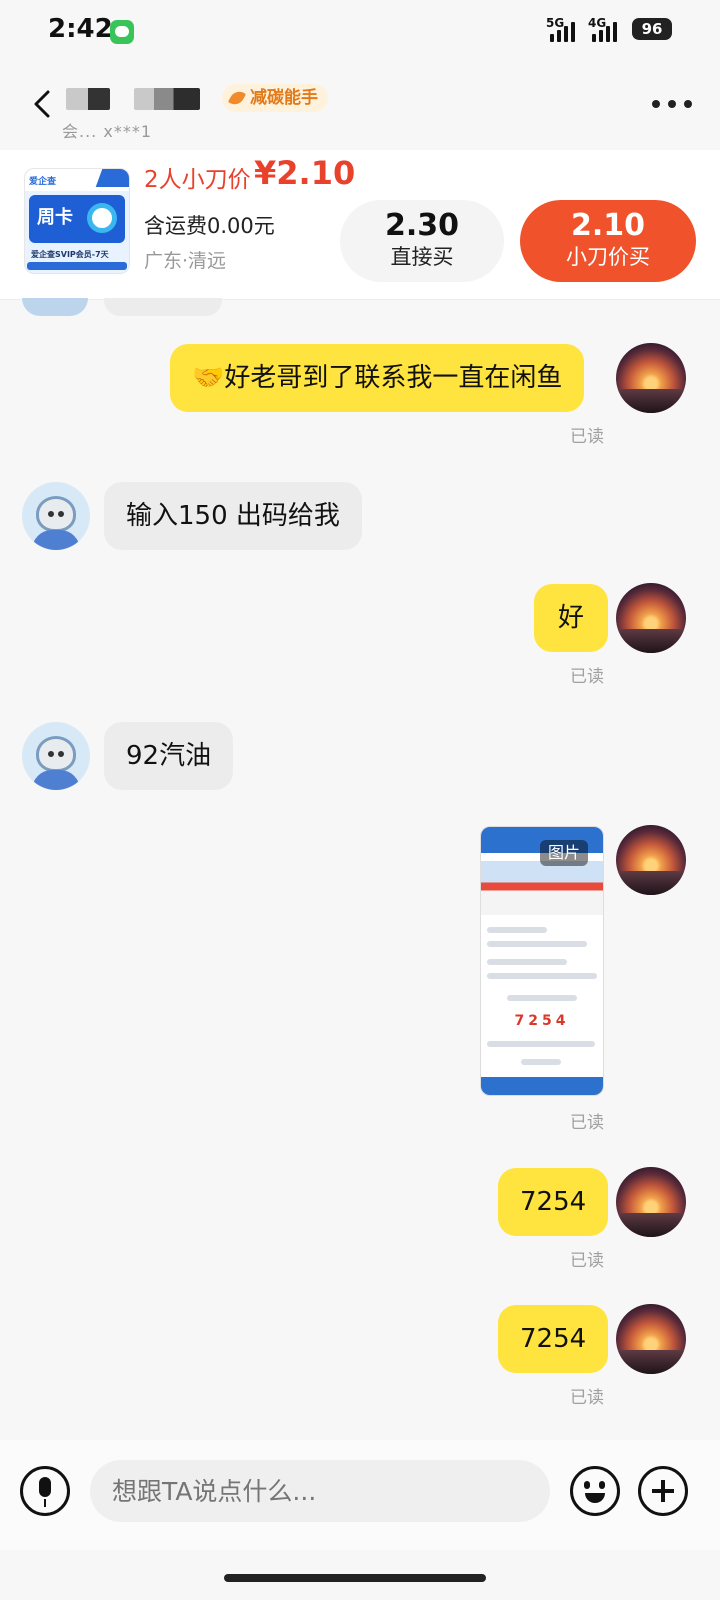 Image resolution: width=720 pixels, height=1600 pixels. Describe the element at coordinates (44, 104) in the screenshot. I see `back-icon` at that location.